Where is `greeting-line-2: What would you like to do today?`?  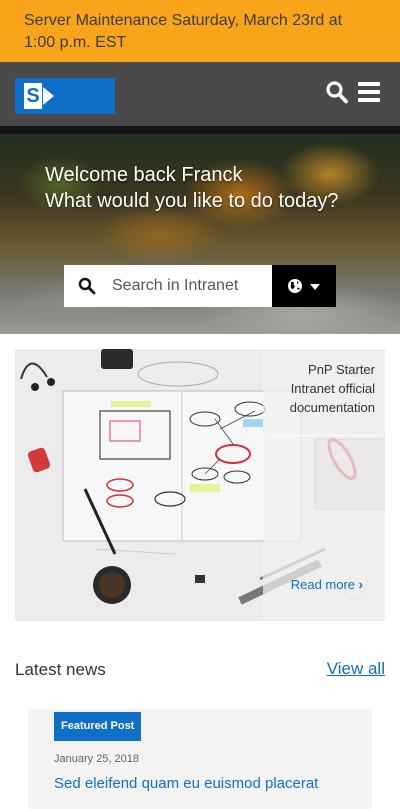
greeting-line-2: What would you like to do today? is located at coordinates (192, 201).